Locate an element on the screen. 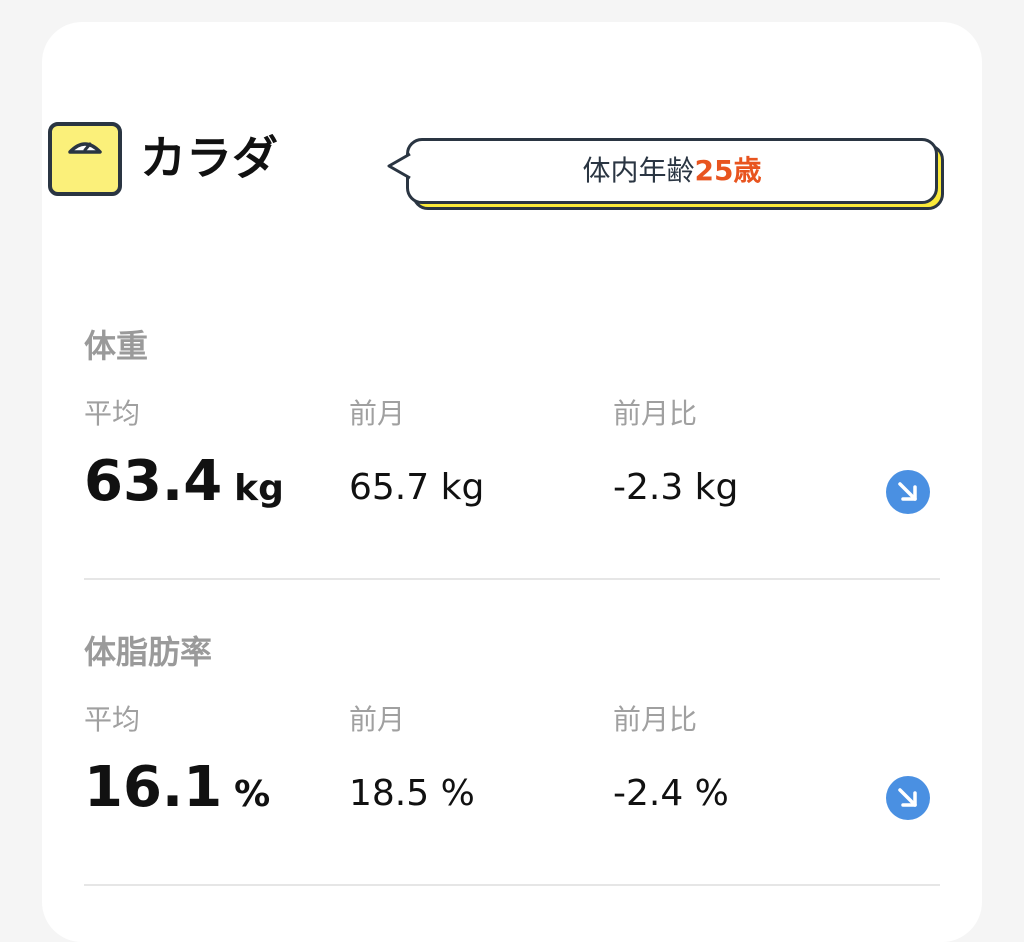 This screenshot has width=1024, height=942. last-month-value: 18.5 % is located at coordinates (412, 793).